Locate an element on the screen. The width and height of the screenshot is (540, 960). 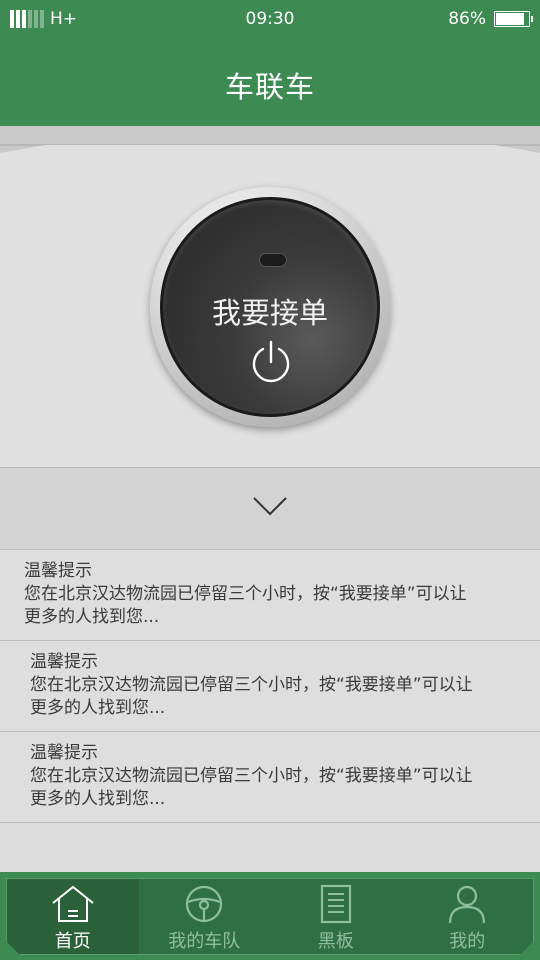
tab-label: 首页 is located at coordinates (72, 941).